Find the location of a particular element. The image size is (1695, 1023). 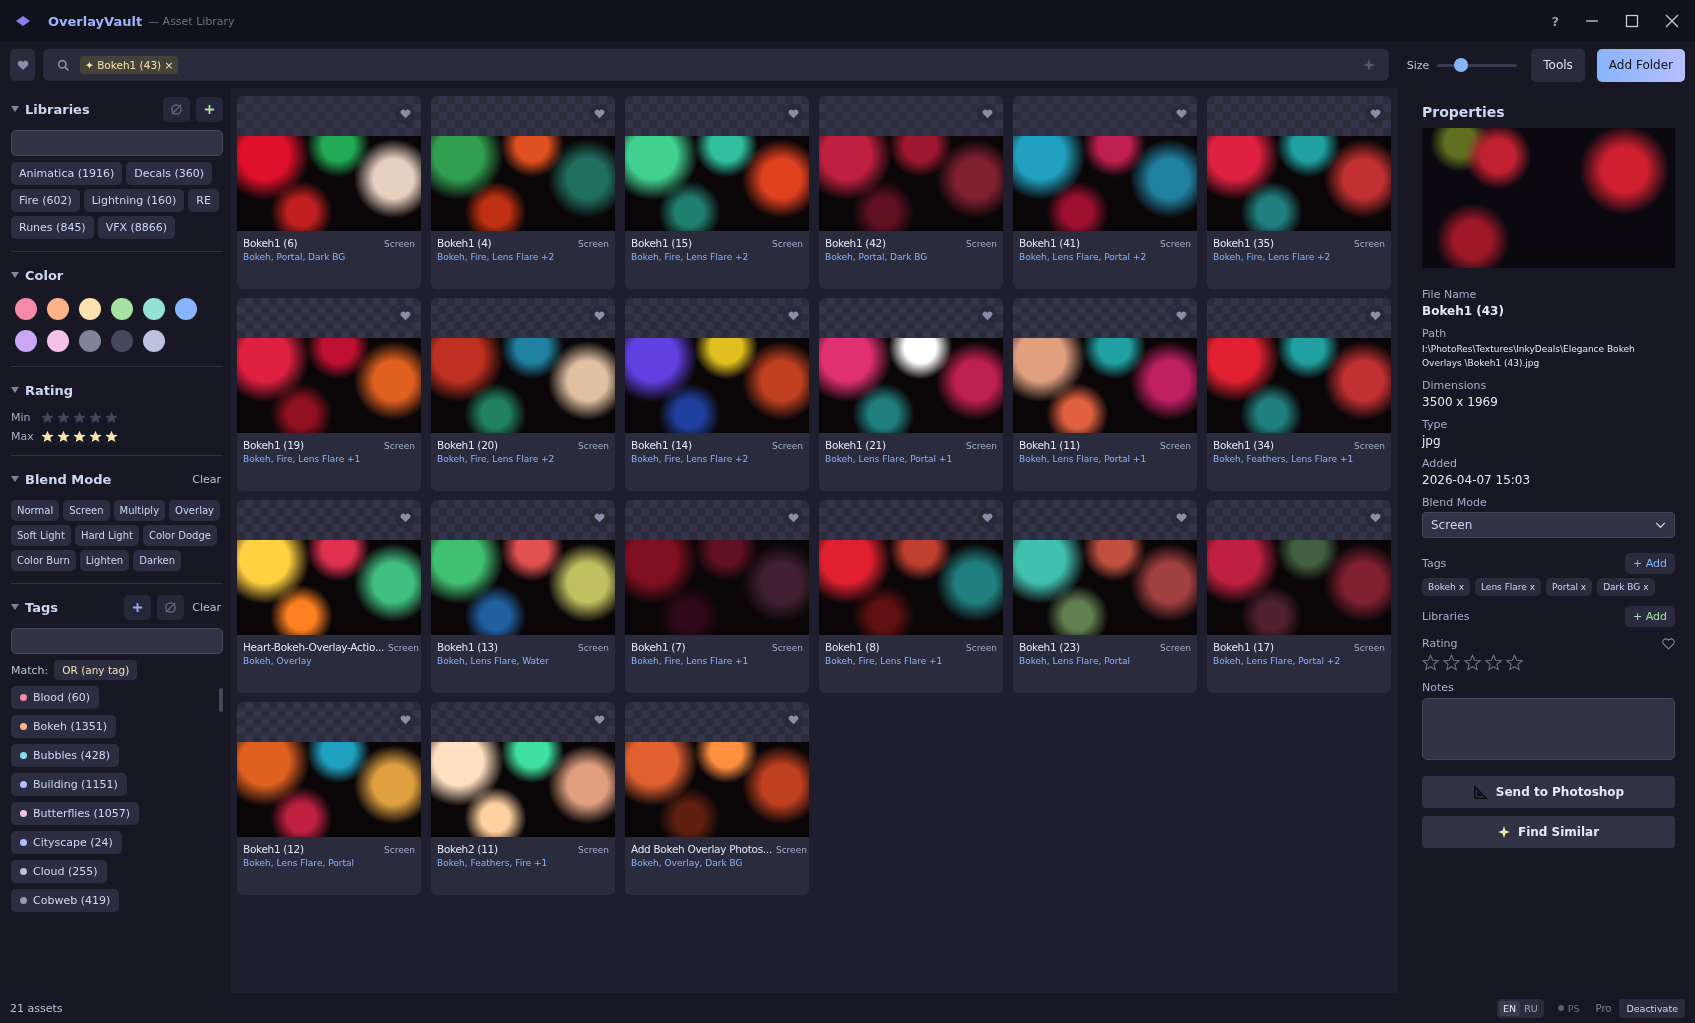

asset-card: Bokeh1 (14) Screen Bokeh, Fire, Lens Flare +2 is located at coordinates (717, 394).